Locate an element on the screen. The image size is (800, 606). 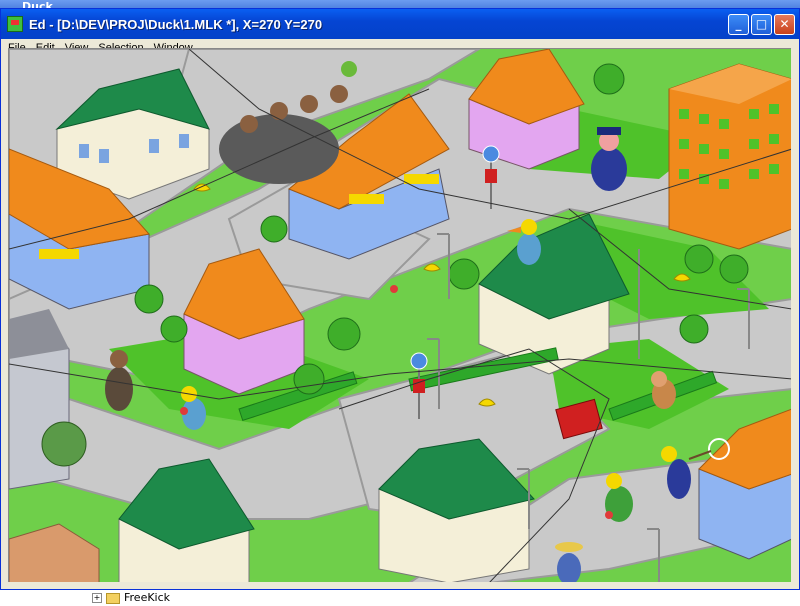
minimize-button: _ is located at coordinates (738, 24).